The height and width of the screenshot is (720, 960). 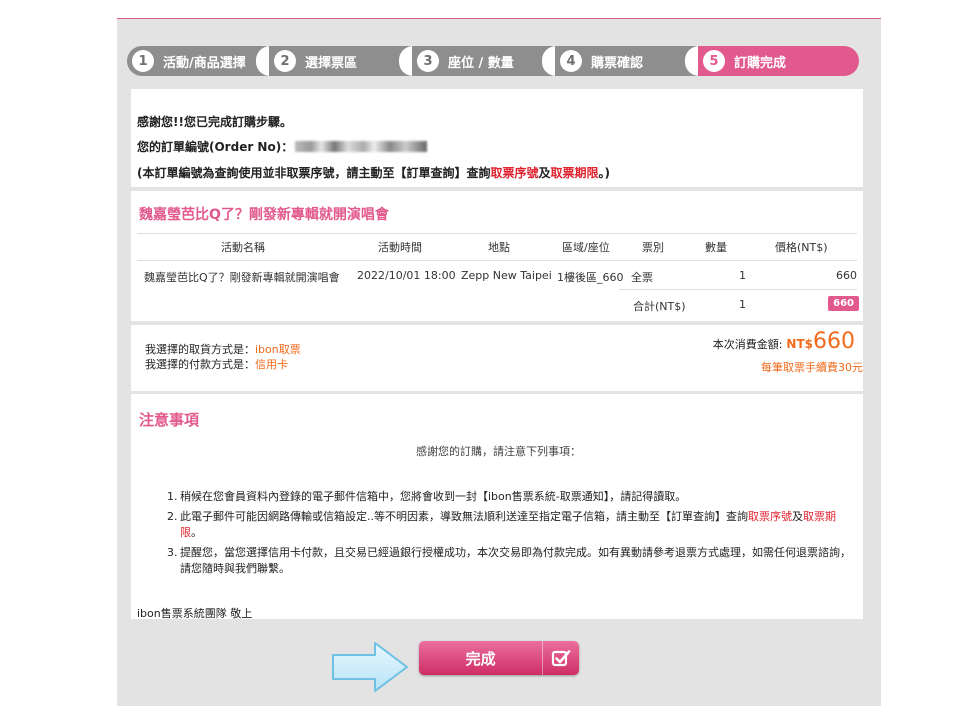 What do you see at coordinates (738, 289) in the screenshot?
I see `subtotal-divider` at bounding box center [738, 289].